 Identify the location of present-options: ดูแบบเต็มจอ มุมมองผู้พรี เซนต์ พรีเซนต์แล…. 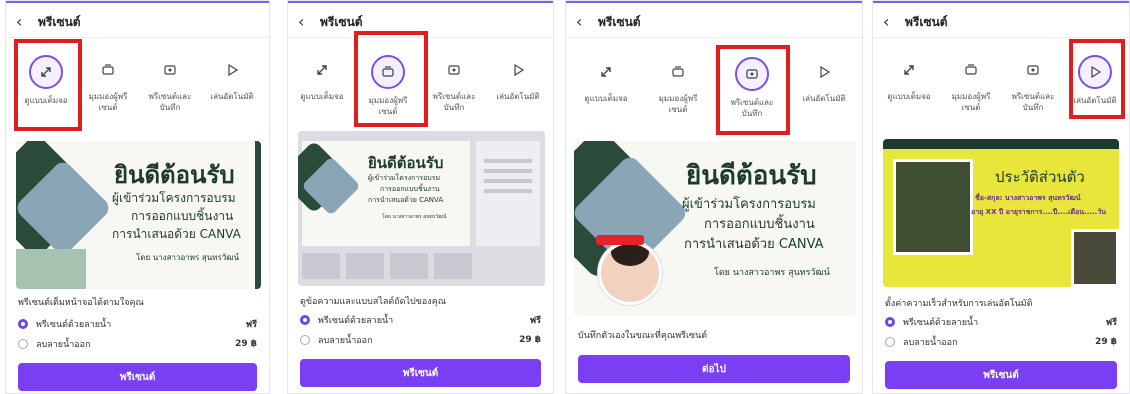
(714, 91).